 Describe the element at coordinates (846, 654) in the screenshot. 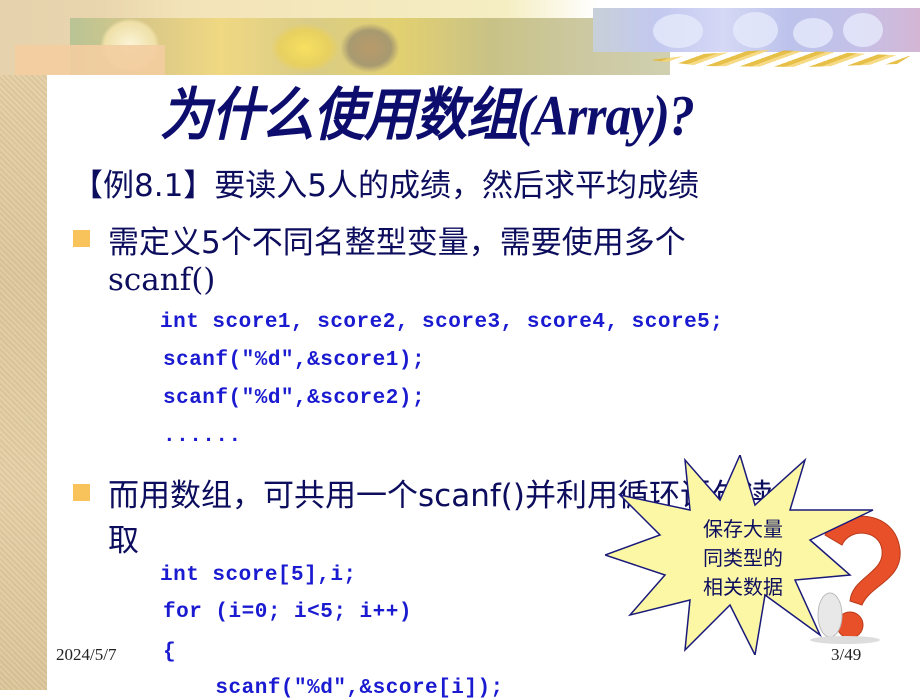

I see `footer-page-number: 3/49` at that location.